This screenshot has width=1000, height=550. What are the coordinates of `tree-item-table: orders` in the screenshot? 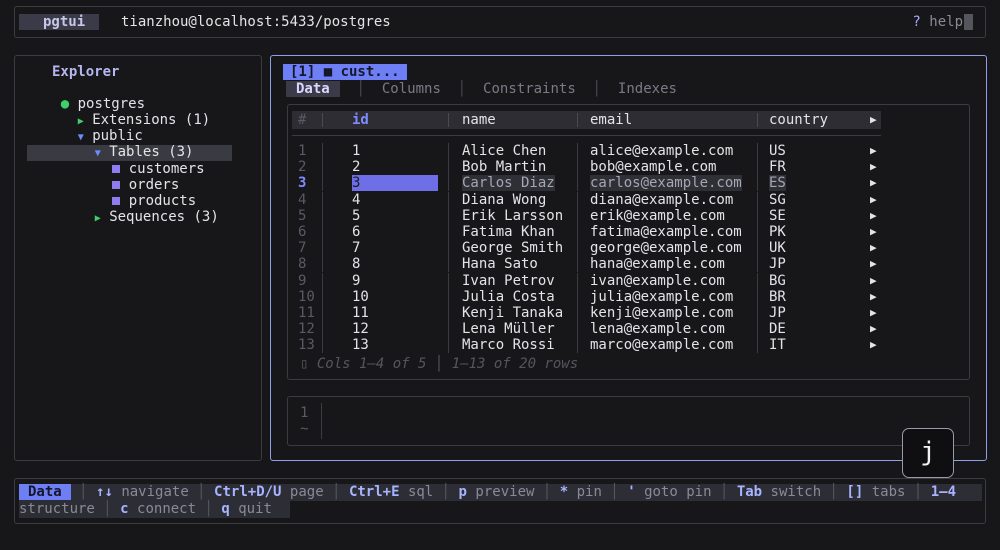 It's located at (128, 177).